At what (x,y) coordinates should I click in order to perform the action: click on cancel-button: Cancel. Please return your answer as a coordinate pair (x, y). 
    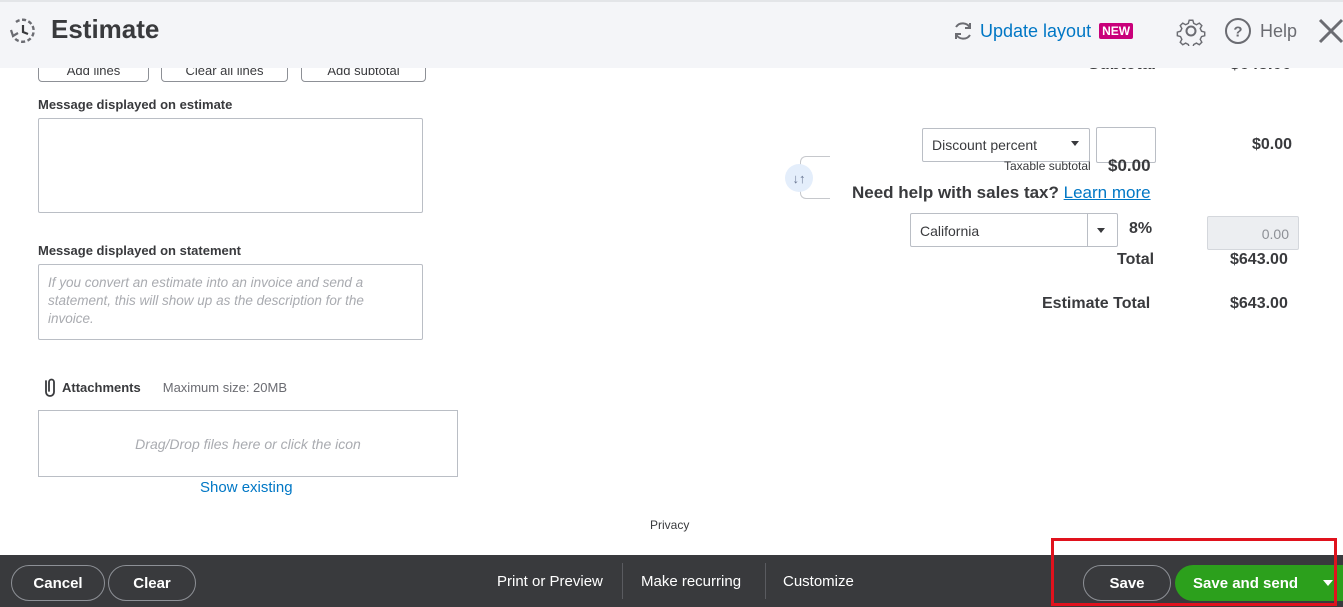
    Looking at the image, I should click on (58, 583).